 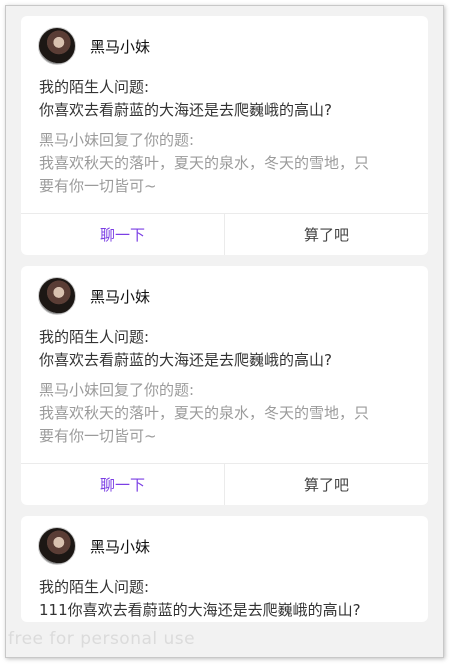 I want to click on question-block: 我的陌生人问题: 111你喜欢去看蔚蓝的大海还是去爬巍峨的高山?, so click(x=224, y=599).